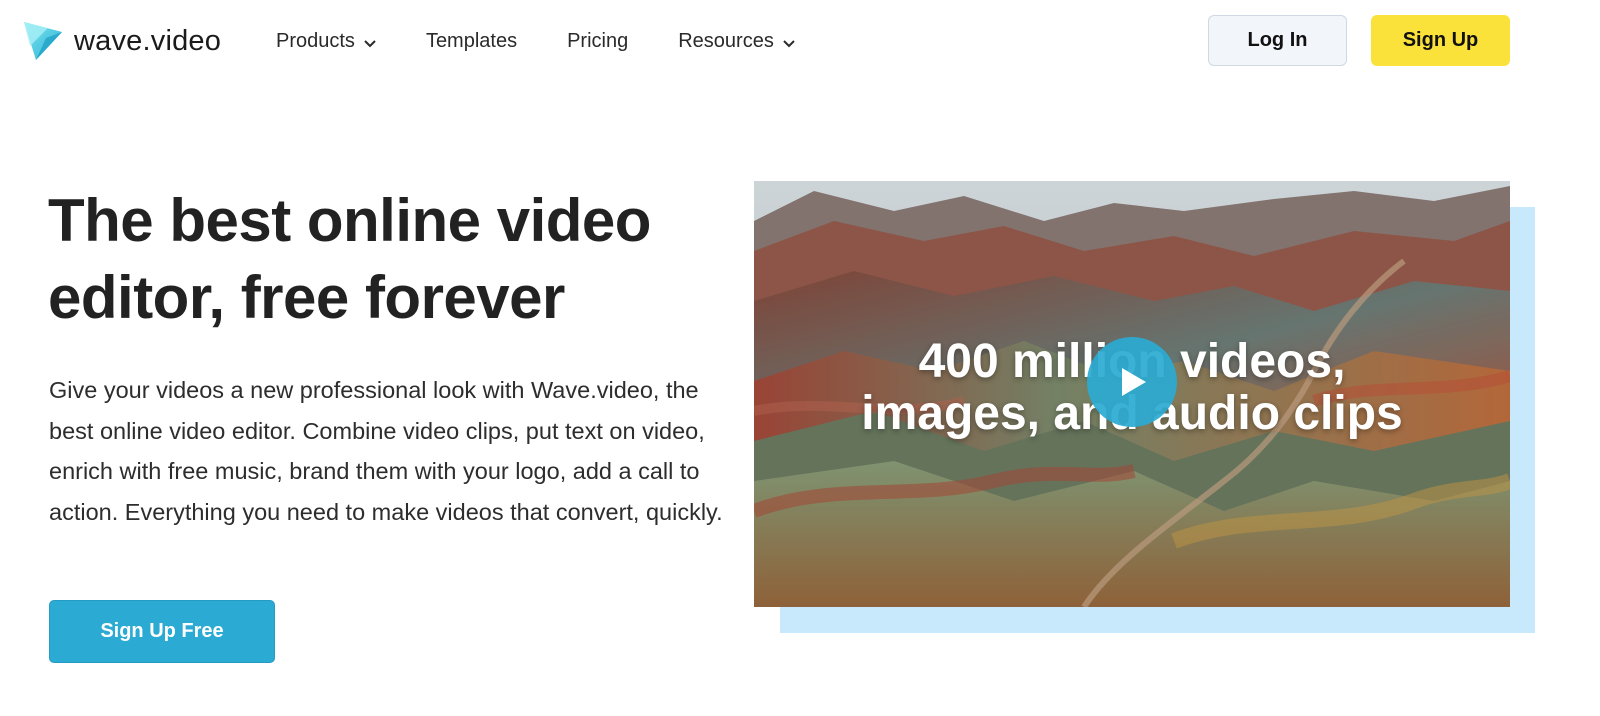 The height and width of the screenshot is (716, 1600). What do you see at coordinates (43, 41) in the screenshot?
I see `wave-triangle-logo-icon` at bounding box center [43, 41].